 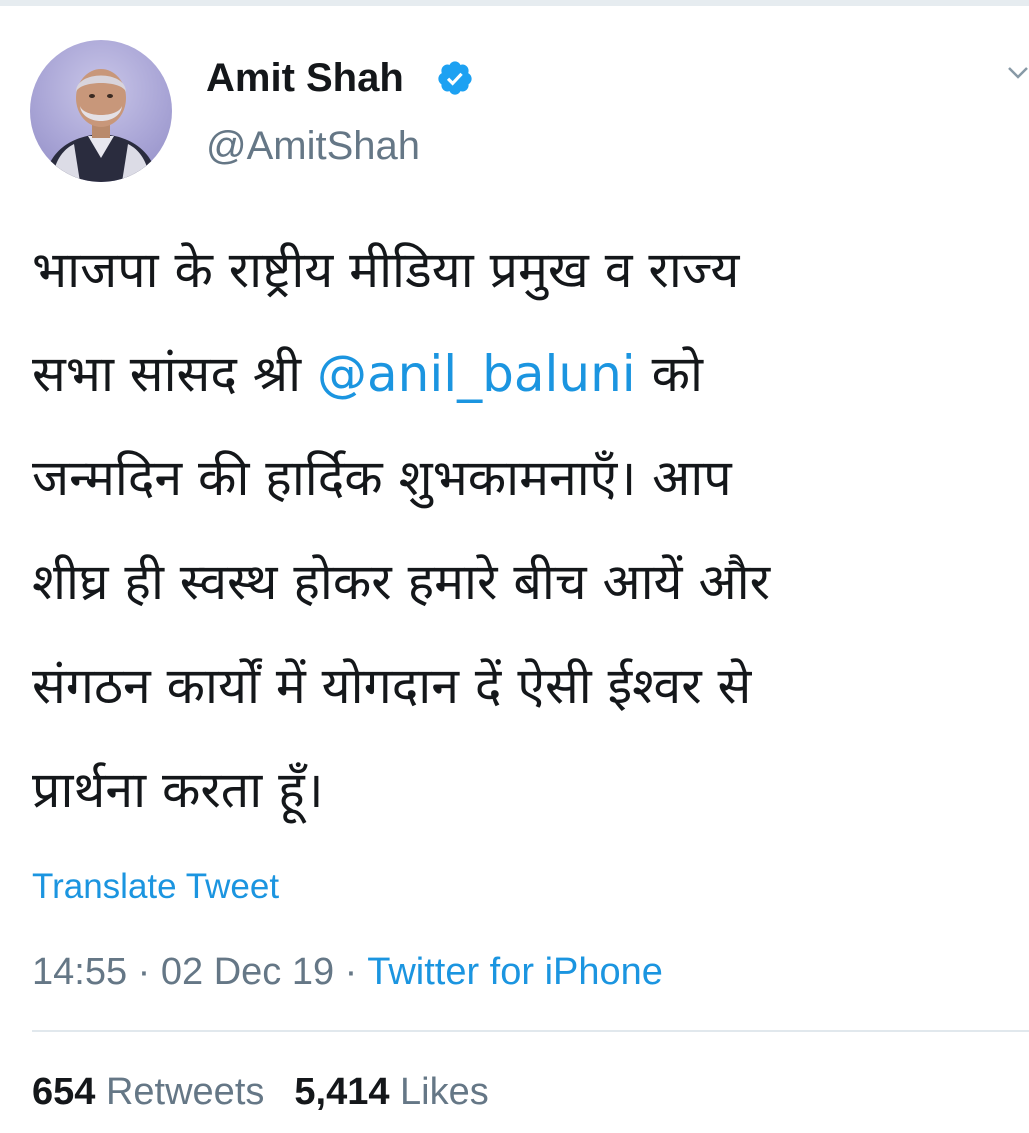 What do you see at coordinates (530, 1031) in the screenshot?
I see `divider` at bounding box center [530, 1031].